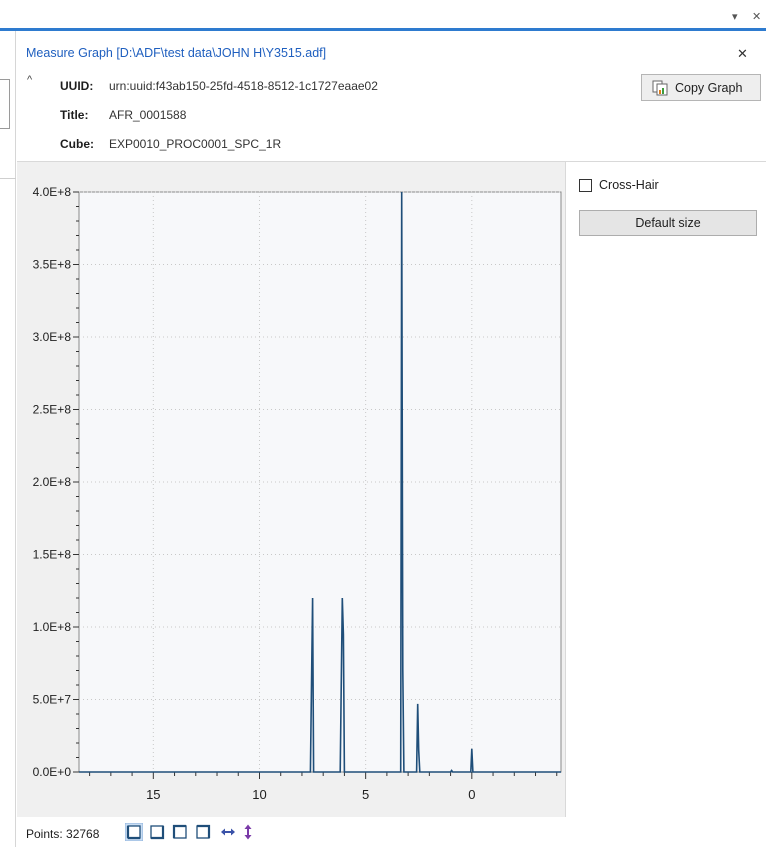  I want to click on y-tick-label: 3.5E+8, so click(52, 265).